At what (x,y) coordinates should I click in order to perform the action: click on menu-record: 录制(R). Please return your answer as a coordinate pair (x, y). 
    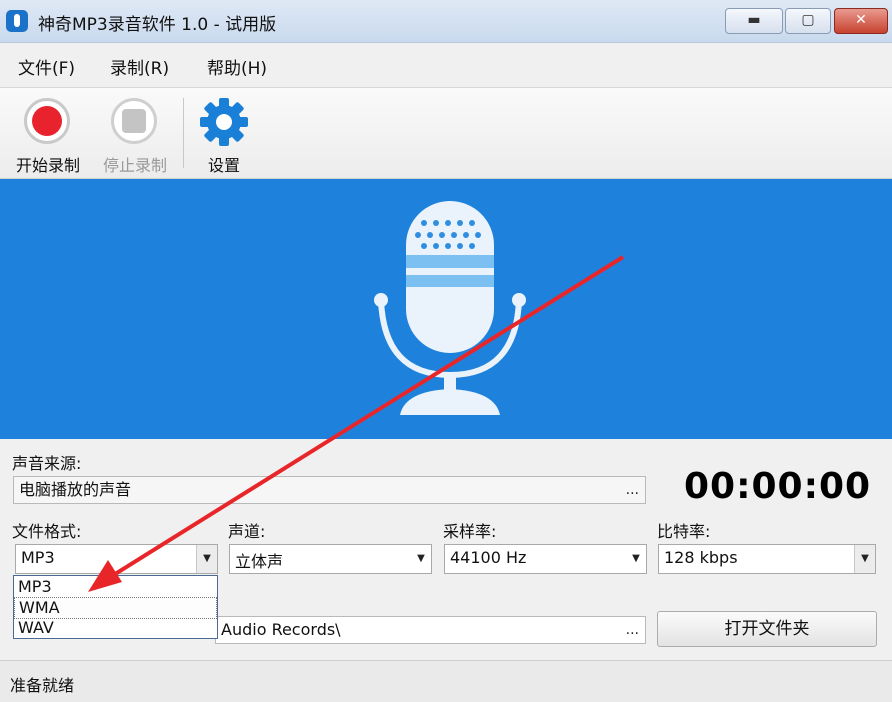
    Looking at the image, I should click on (139, 66).